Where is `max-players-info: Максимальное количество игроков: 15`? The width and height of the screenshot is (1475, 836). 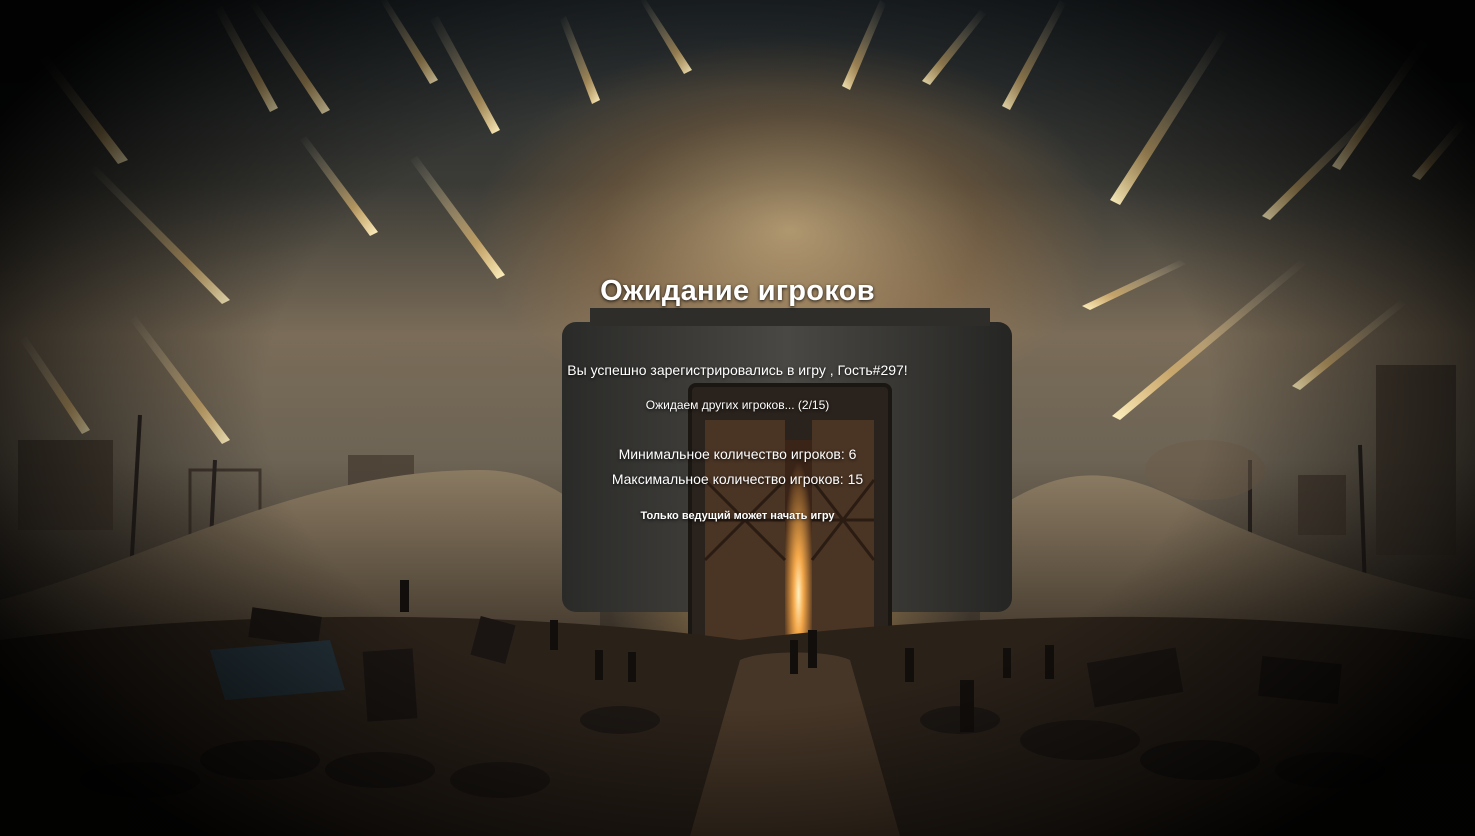
max-players-info: Максимальное количество игроков: 15 is located at coordinates (737, 479).